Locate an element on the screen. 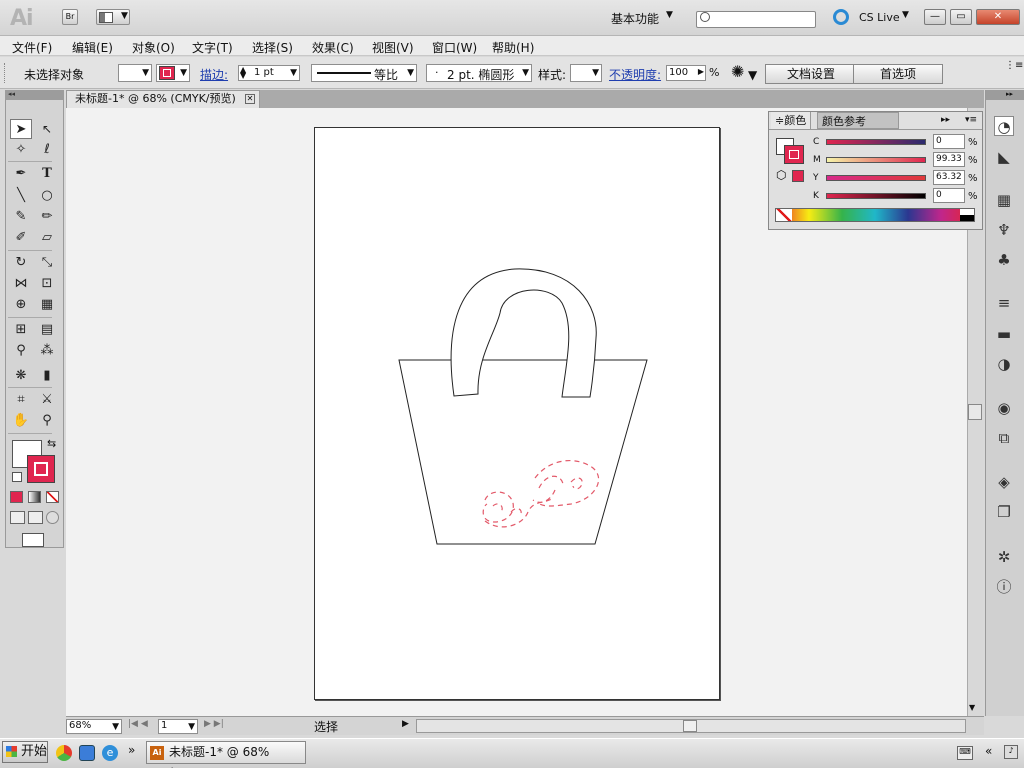 The height and width of the screenshot is (768, 1024). horizontal-scroll-thumb is located at coordinates (690, 726).